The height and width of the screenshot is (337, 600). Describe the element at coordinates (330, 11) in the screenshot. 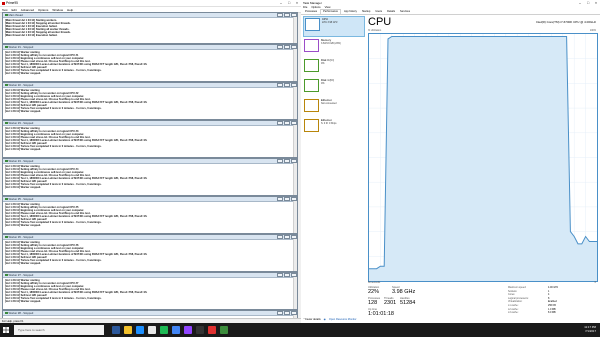

I see `tab-performance: Performance` at that location.